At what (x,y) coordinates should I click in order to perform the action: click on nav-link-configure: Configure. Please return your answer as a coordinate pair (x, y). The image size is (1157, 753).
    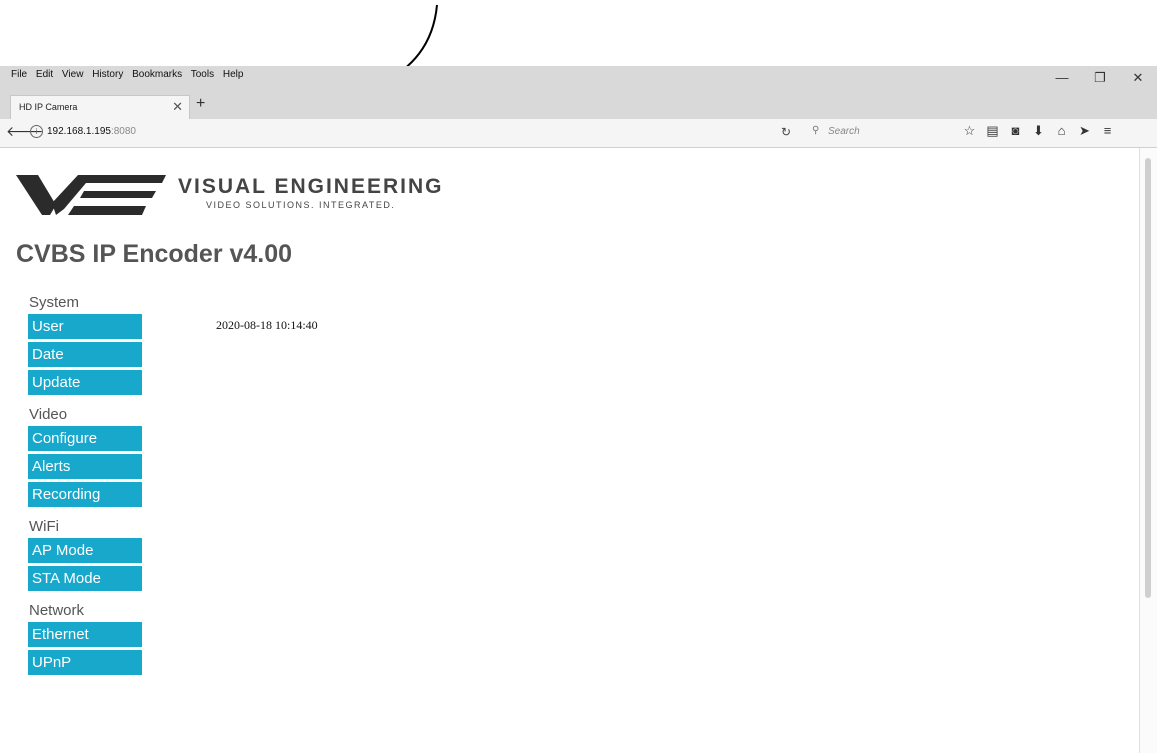
    Looking at the image, I should click on (85, 438).